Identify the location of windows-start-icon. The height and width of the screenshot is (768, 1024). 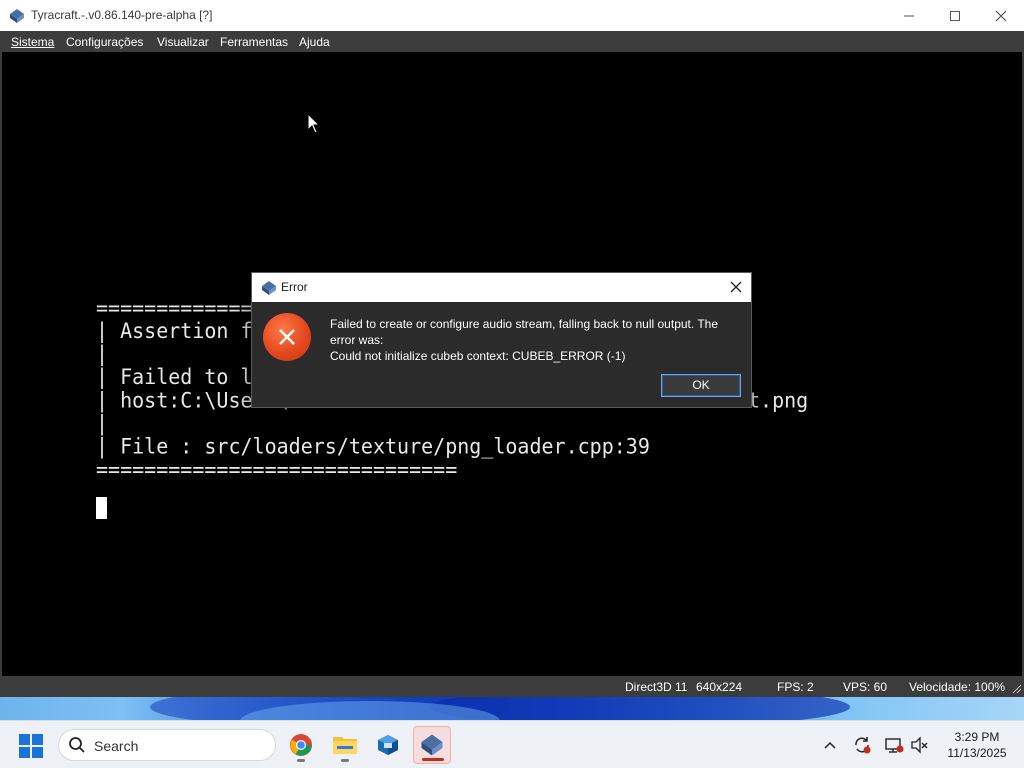
(31, 746).